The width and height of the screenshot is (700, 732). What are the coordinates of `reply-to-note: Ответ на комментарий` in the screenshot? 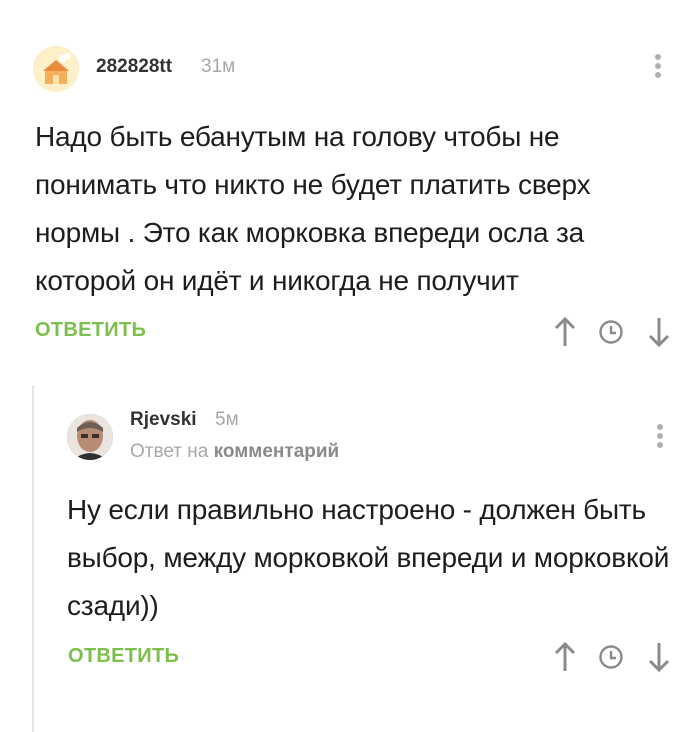 It's located at (234, 452).